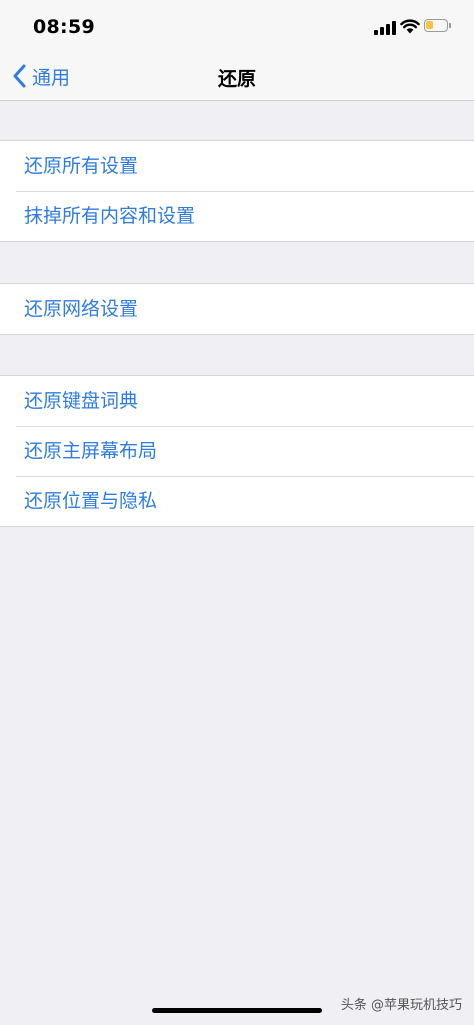 The image size is (474, 1025). What do you see at coordinates (236, 79) in the screenshot?
I see `page-title: 还原` at bounding box center [236, 79].